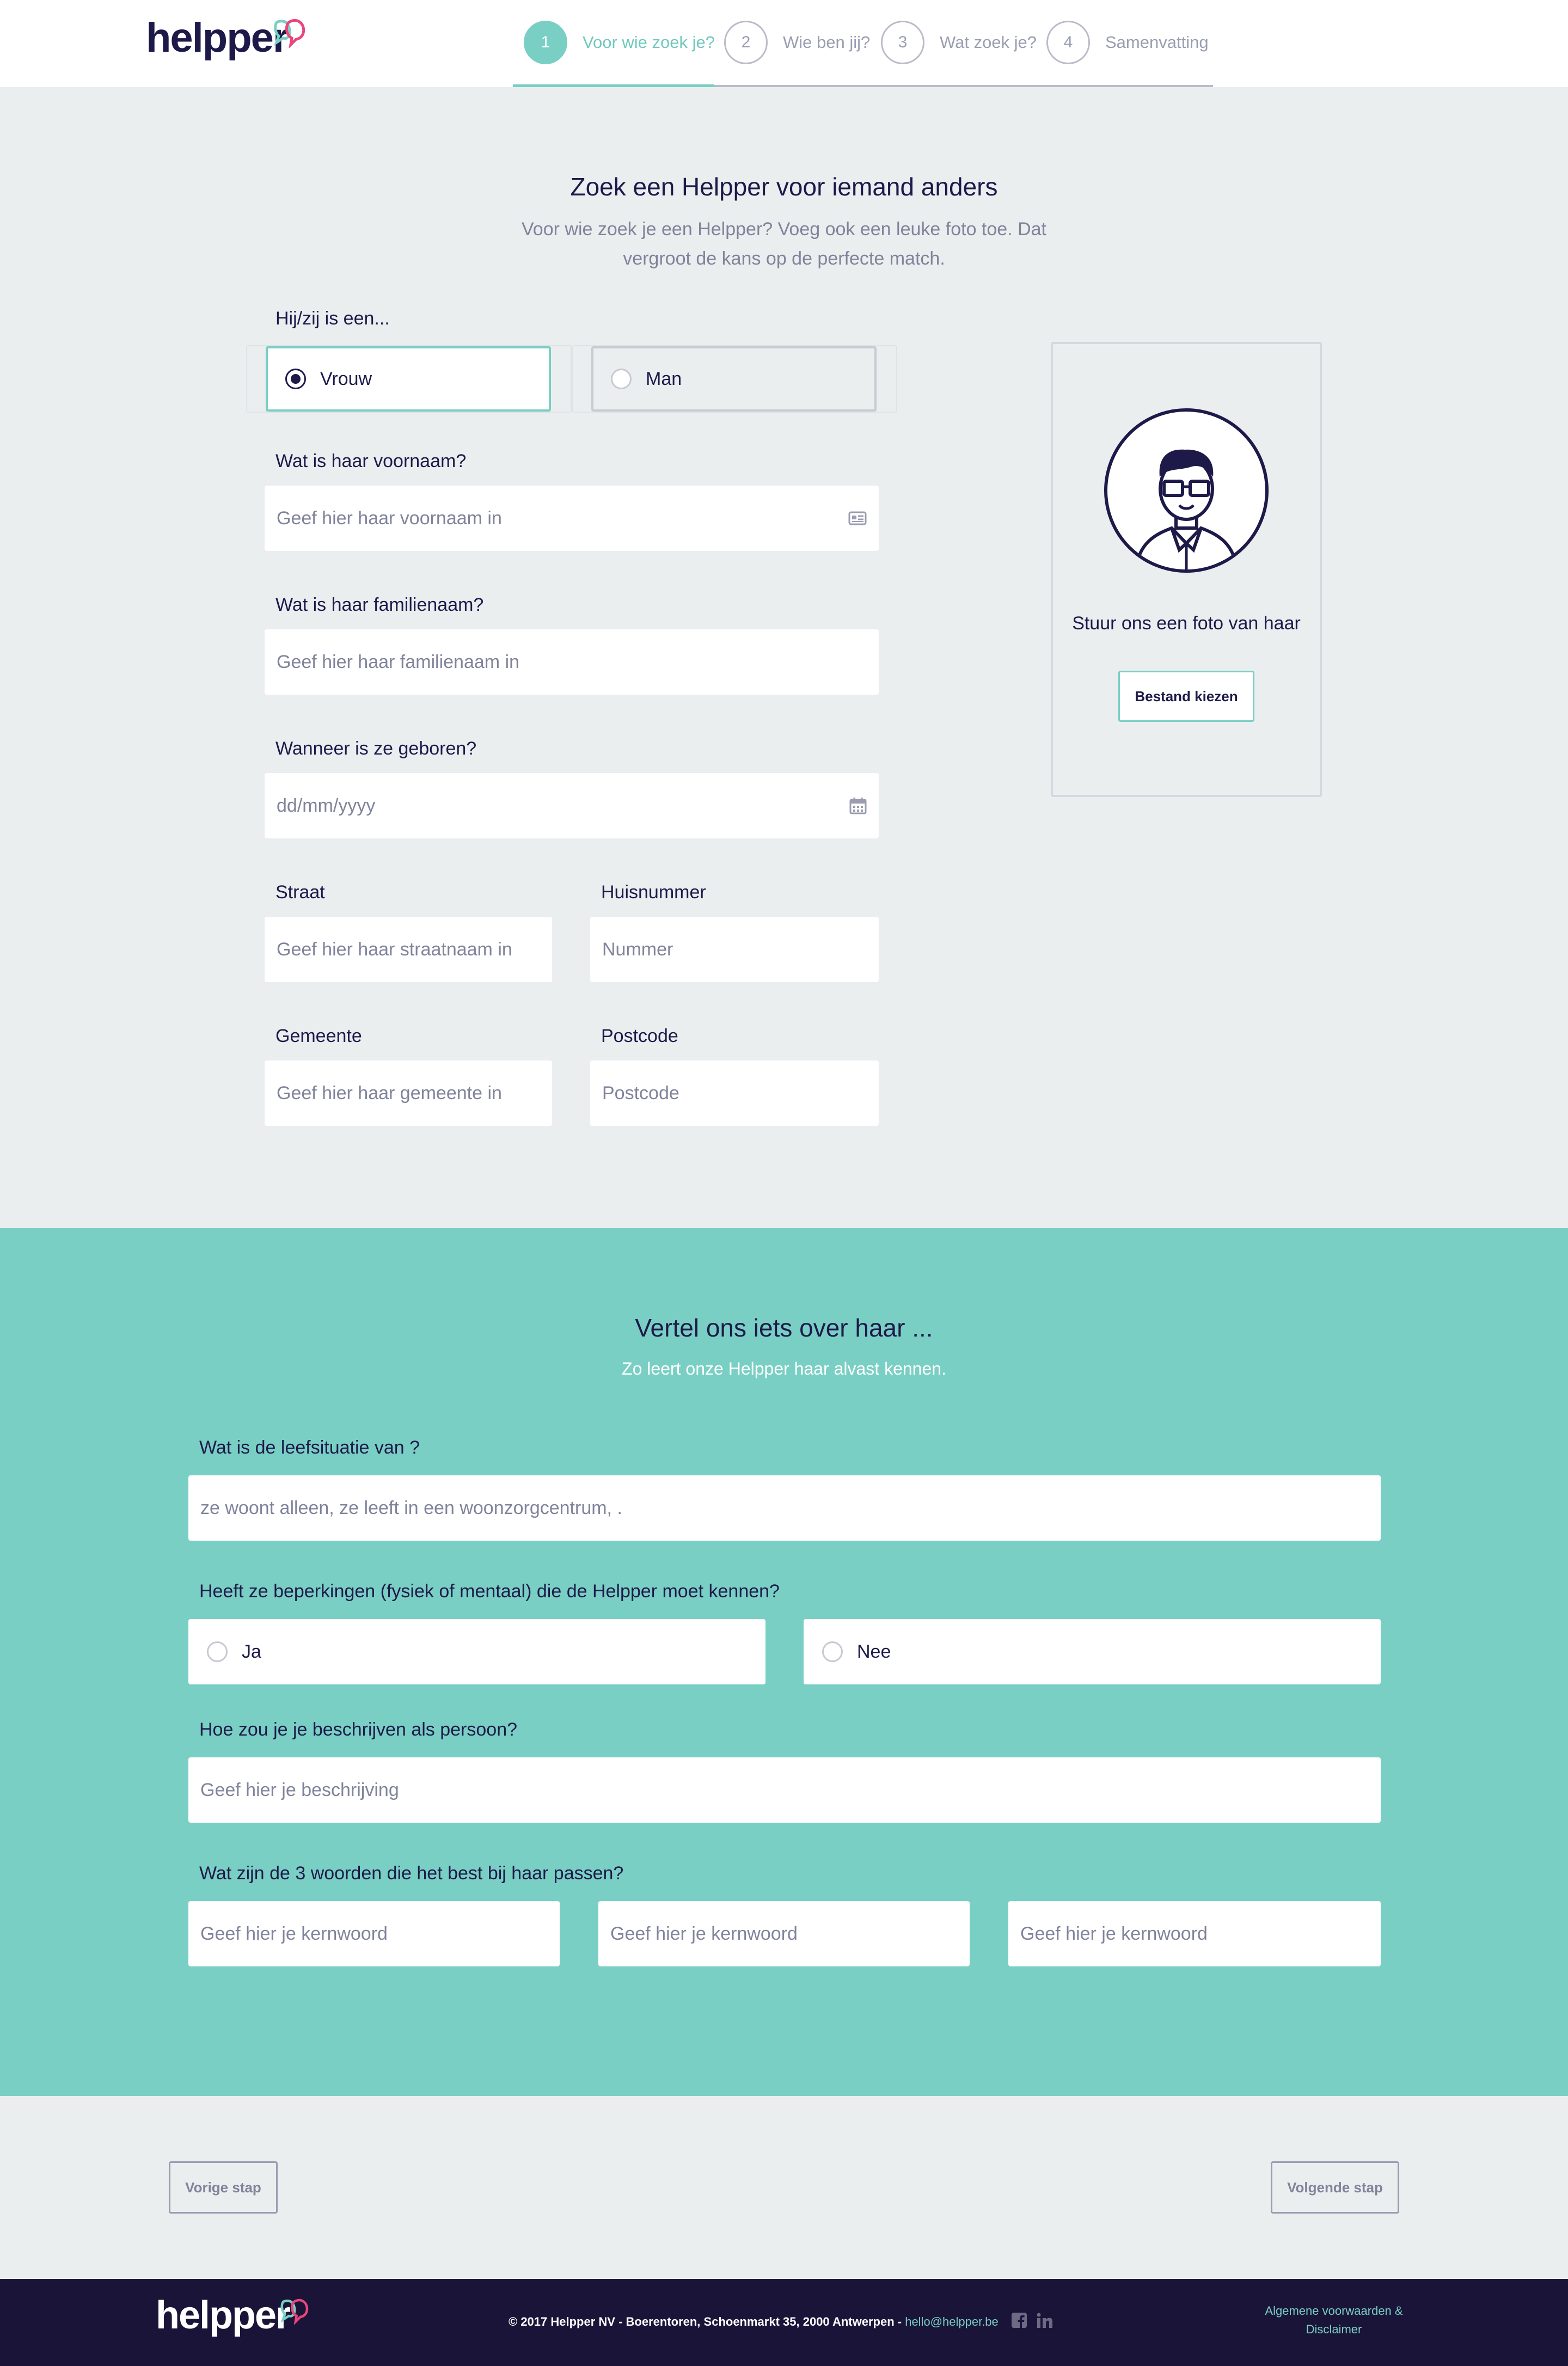  I want to click on avatar-illustration-icon, so click(1186, 490).